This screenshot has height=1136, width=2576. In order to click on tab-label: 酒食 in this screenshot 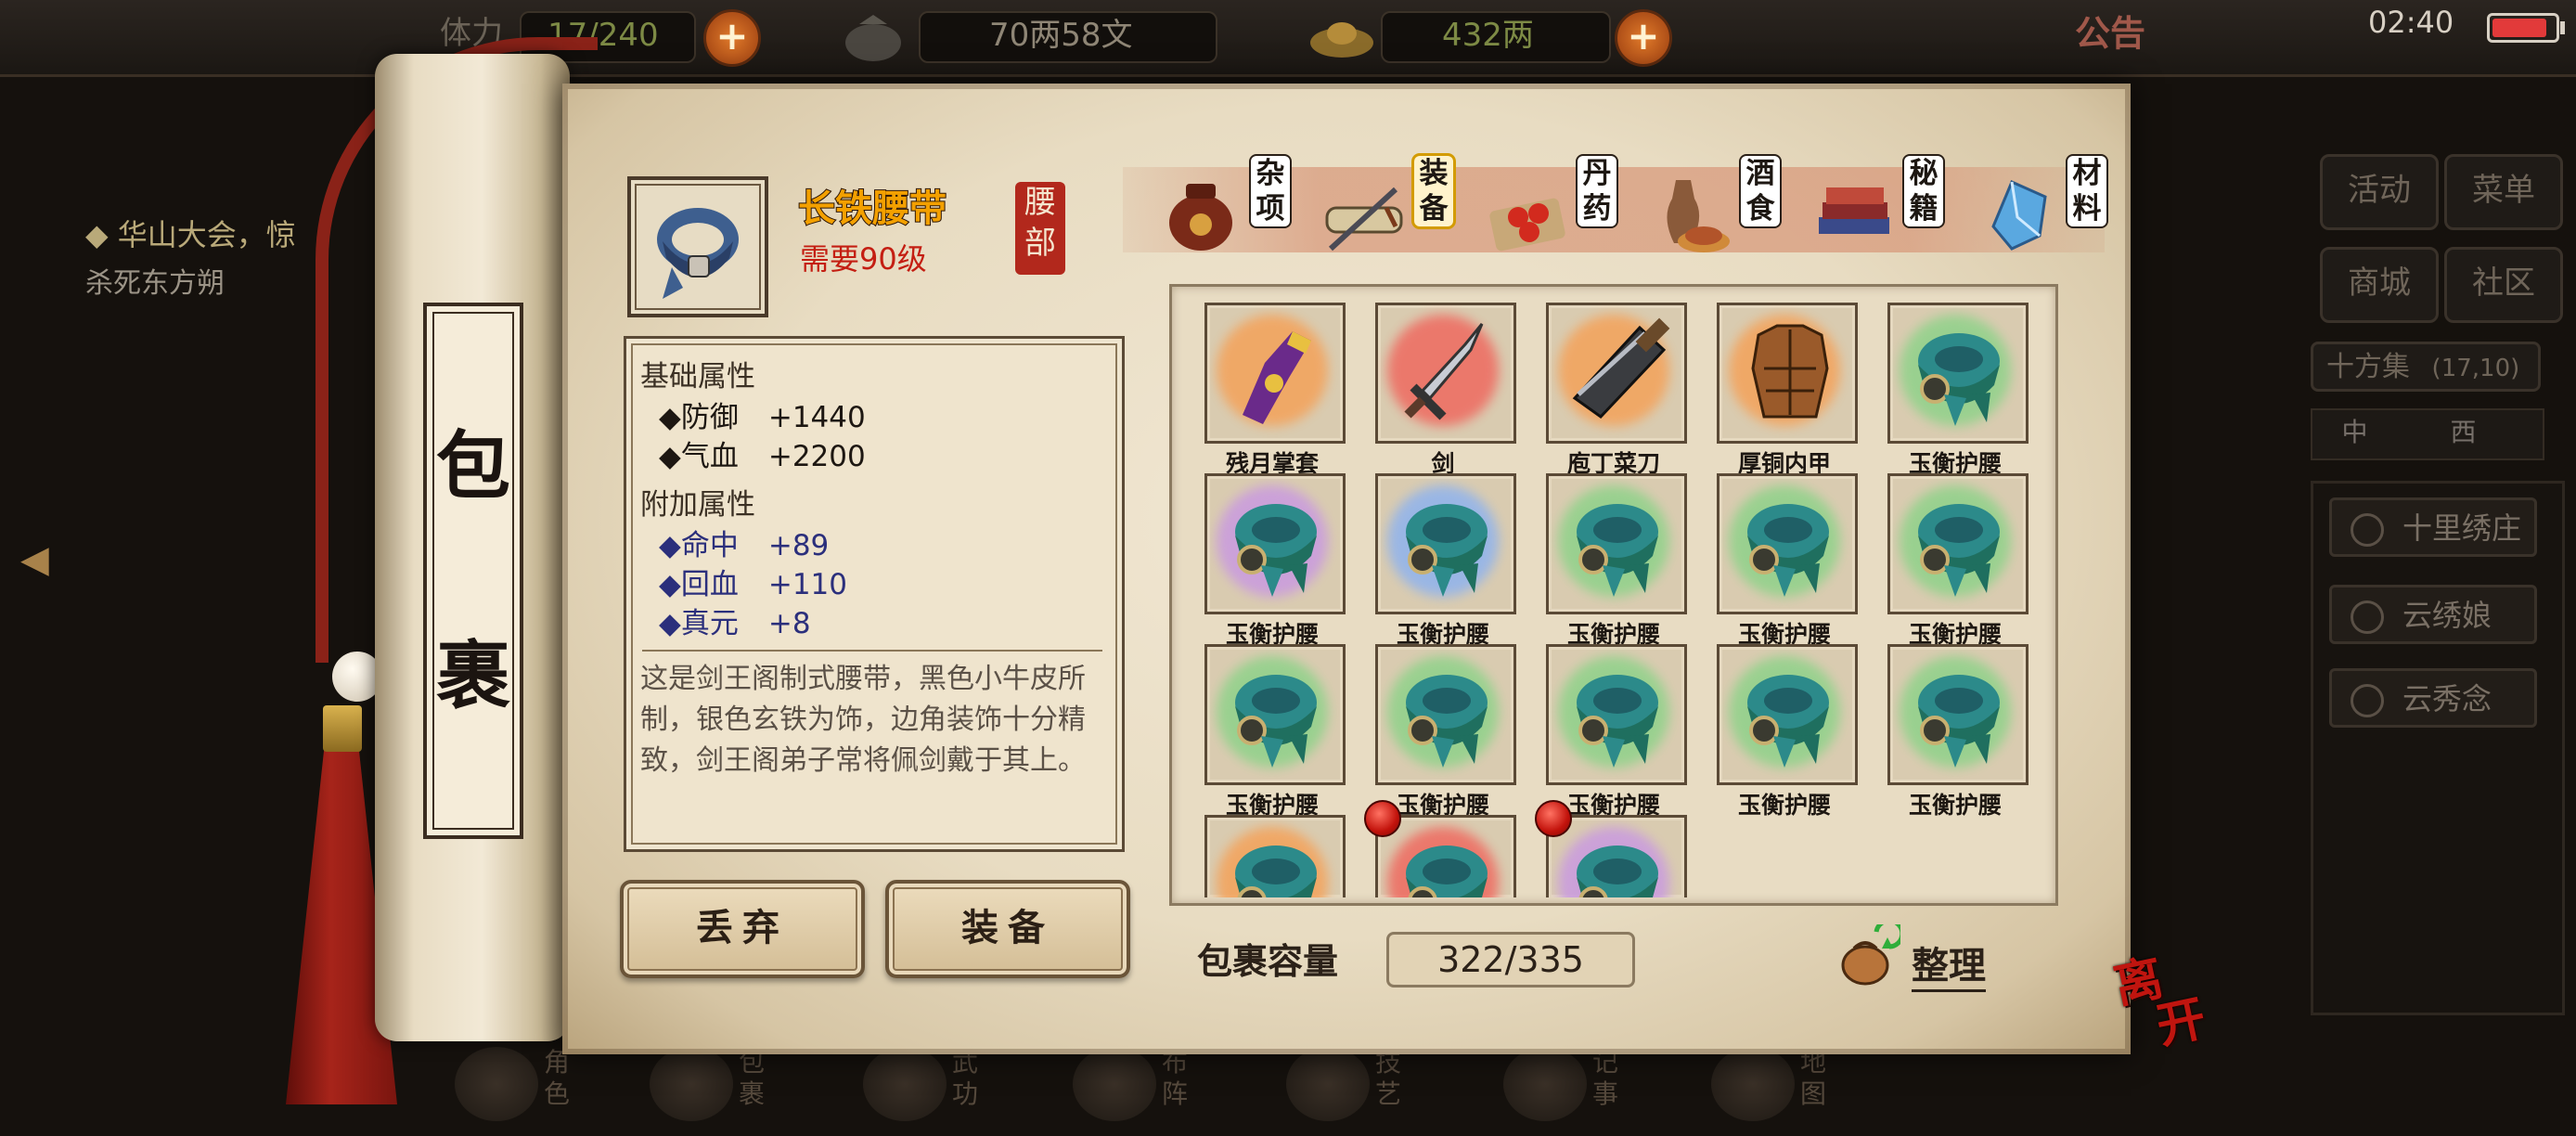, I will do `click(1760, 191)`.